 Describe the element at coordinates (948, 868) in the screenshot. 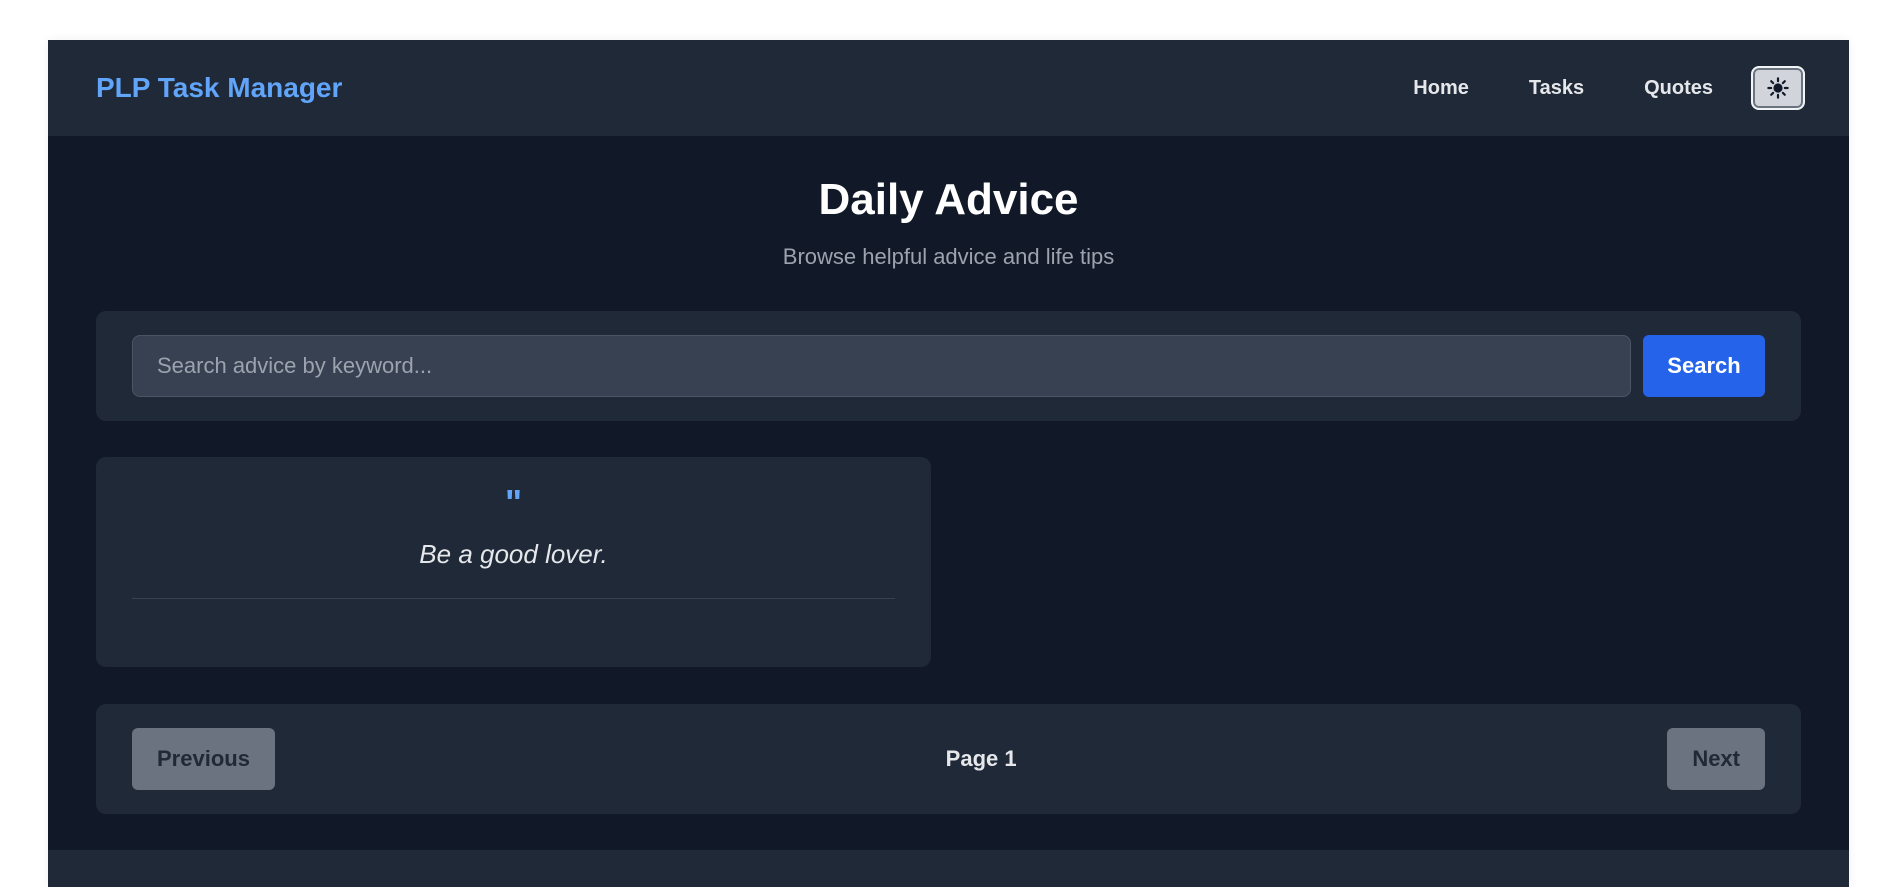

I see `footer` at that location.